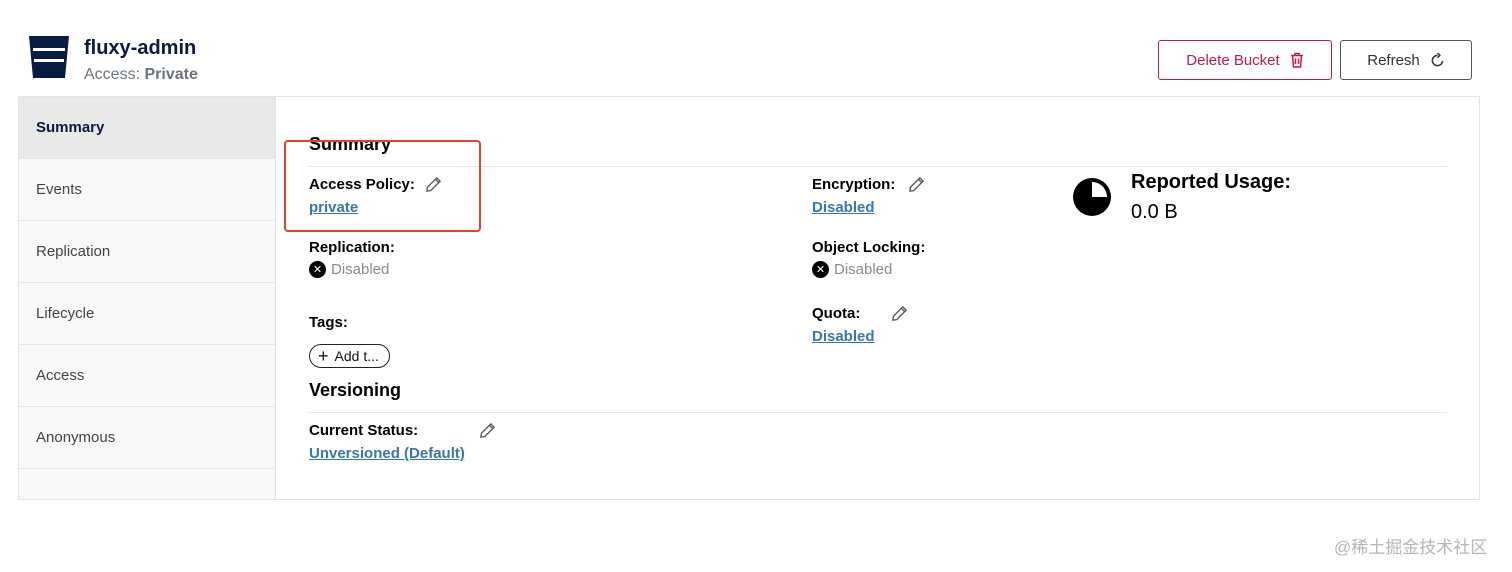 The image size is (1512, 572). What do you see at coordinates (1297, 60) in the screenshot?
I see `trash-icon` at bounding box center [1297, 60].